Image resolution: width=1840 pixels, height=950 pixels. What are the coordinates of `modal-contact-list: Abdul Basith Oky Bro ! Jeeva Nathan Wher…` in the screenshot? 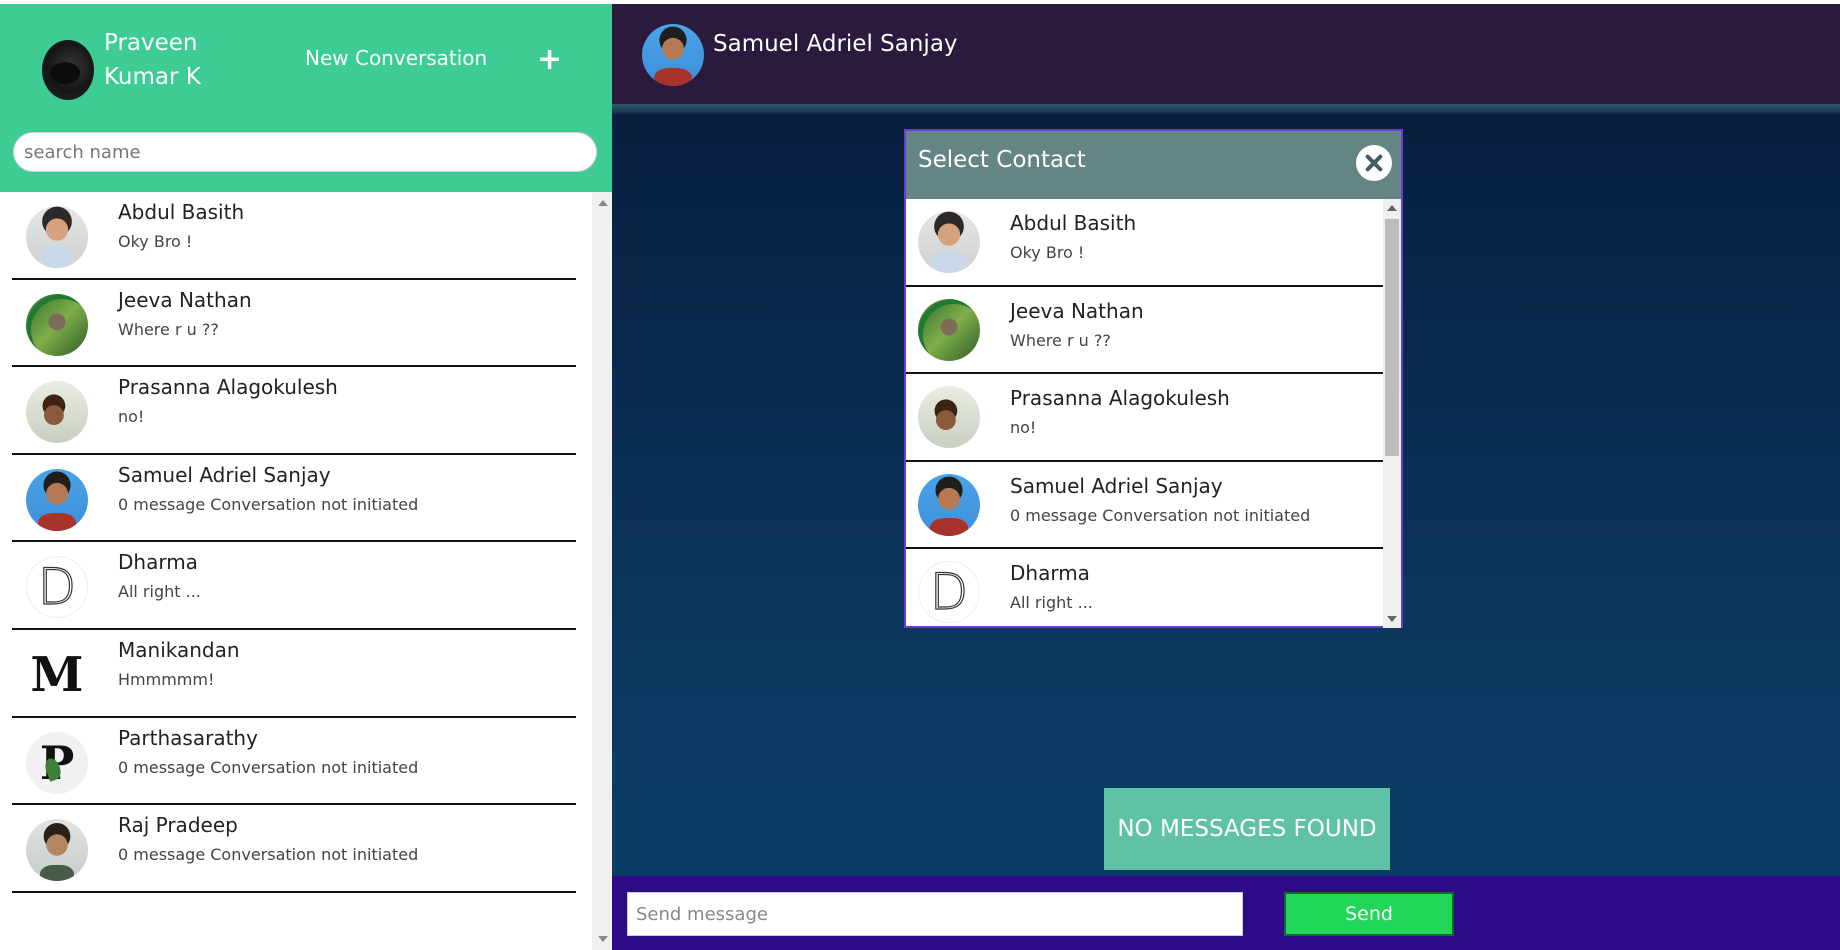 It's located at (1144, 413).